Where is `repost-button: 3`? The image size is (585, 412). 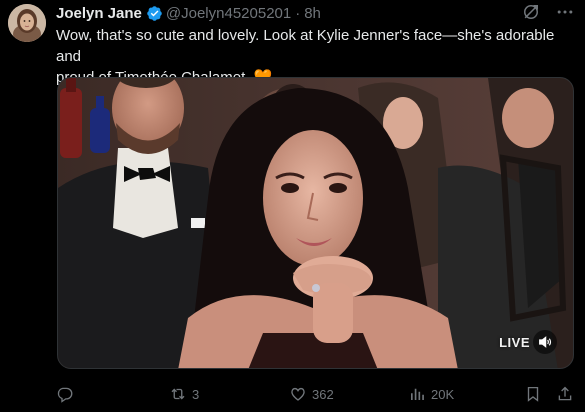 repost-button: 3 is located at coordinates (184, 394).